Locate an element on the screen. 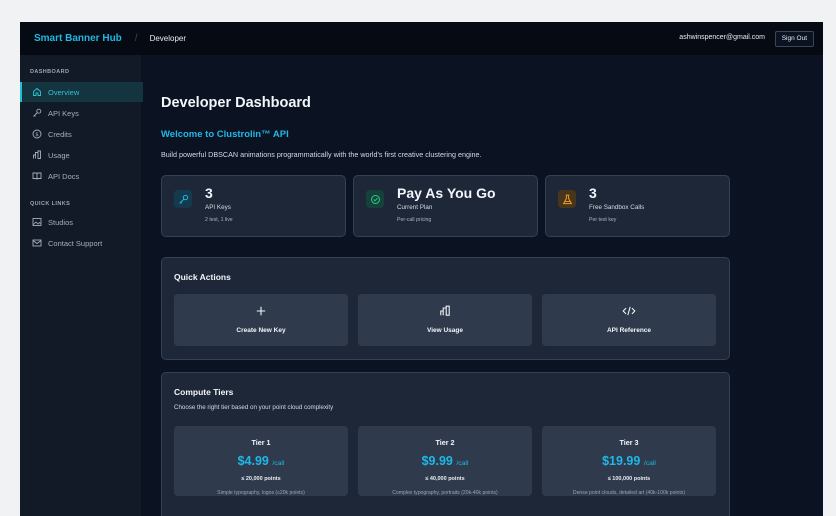 The height and width of the screenshot is (516, 836). brand-link: Smart Banner Hub is located at coordinates (78, 38).